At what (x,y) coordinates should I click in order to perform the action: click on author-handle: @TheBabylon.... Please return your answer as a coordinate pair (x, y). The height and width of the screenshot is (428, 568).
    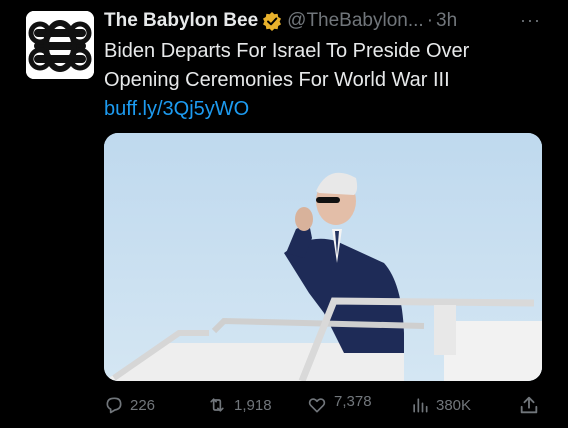
    Looking at the image, I should click on (355, 21).